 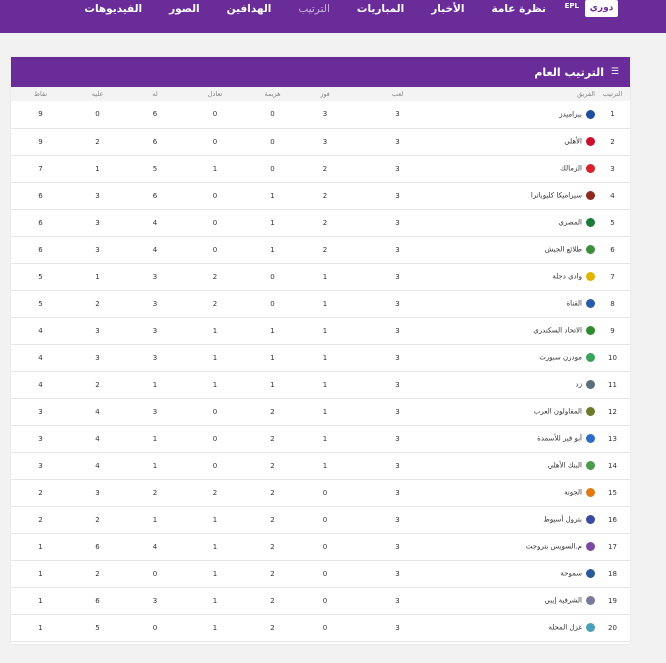 What do you see at coordinates (520, 195) in the screenshot?
I see `team-cell: سيراميكا كليوباترا` at bounding box center [520, 195].